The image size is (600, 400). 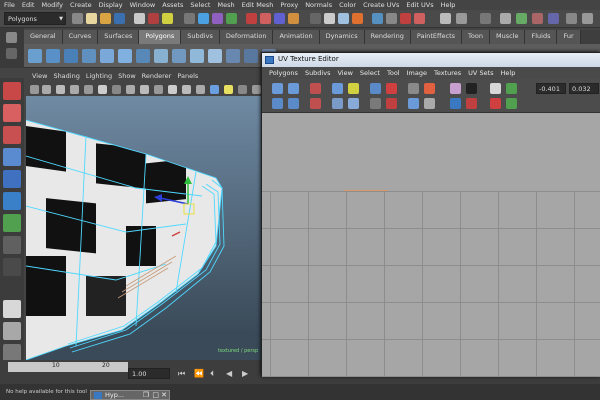 What do you see at coordinates (293, 18) in the screenshot?
I see `snap-surface-icon` at bounding box center [293, 18].